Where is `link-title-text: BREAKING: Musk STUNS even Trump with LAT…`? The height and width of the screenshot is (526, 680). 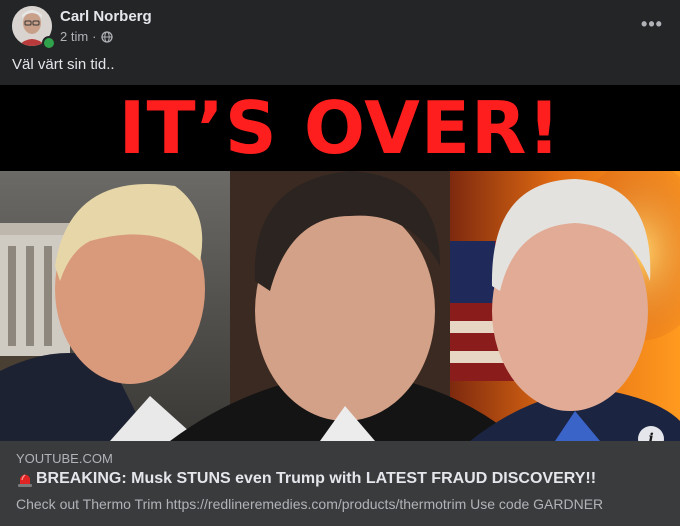
link-title-text: BREAKING: Musk STUNS even Trump with LAT… is located at coordinates (316, 479).